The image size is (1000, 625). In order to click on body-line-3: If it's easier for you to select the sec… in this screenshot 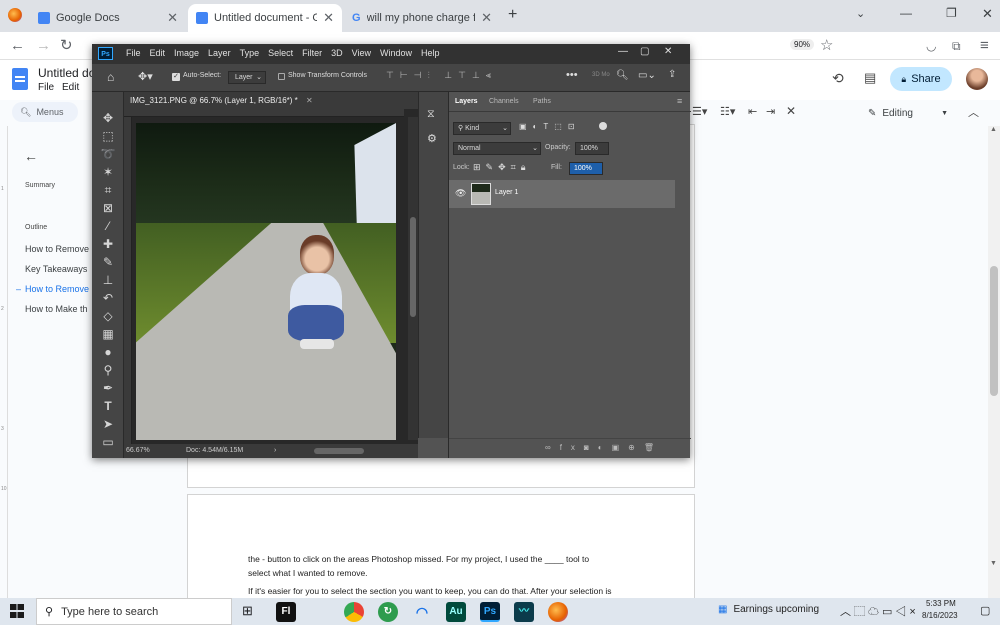, I will do `click(430, 591)`.